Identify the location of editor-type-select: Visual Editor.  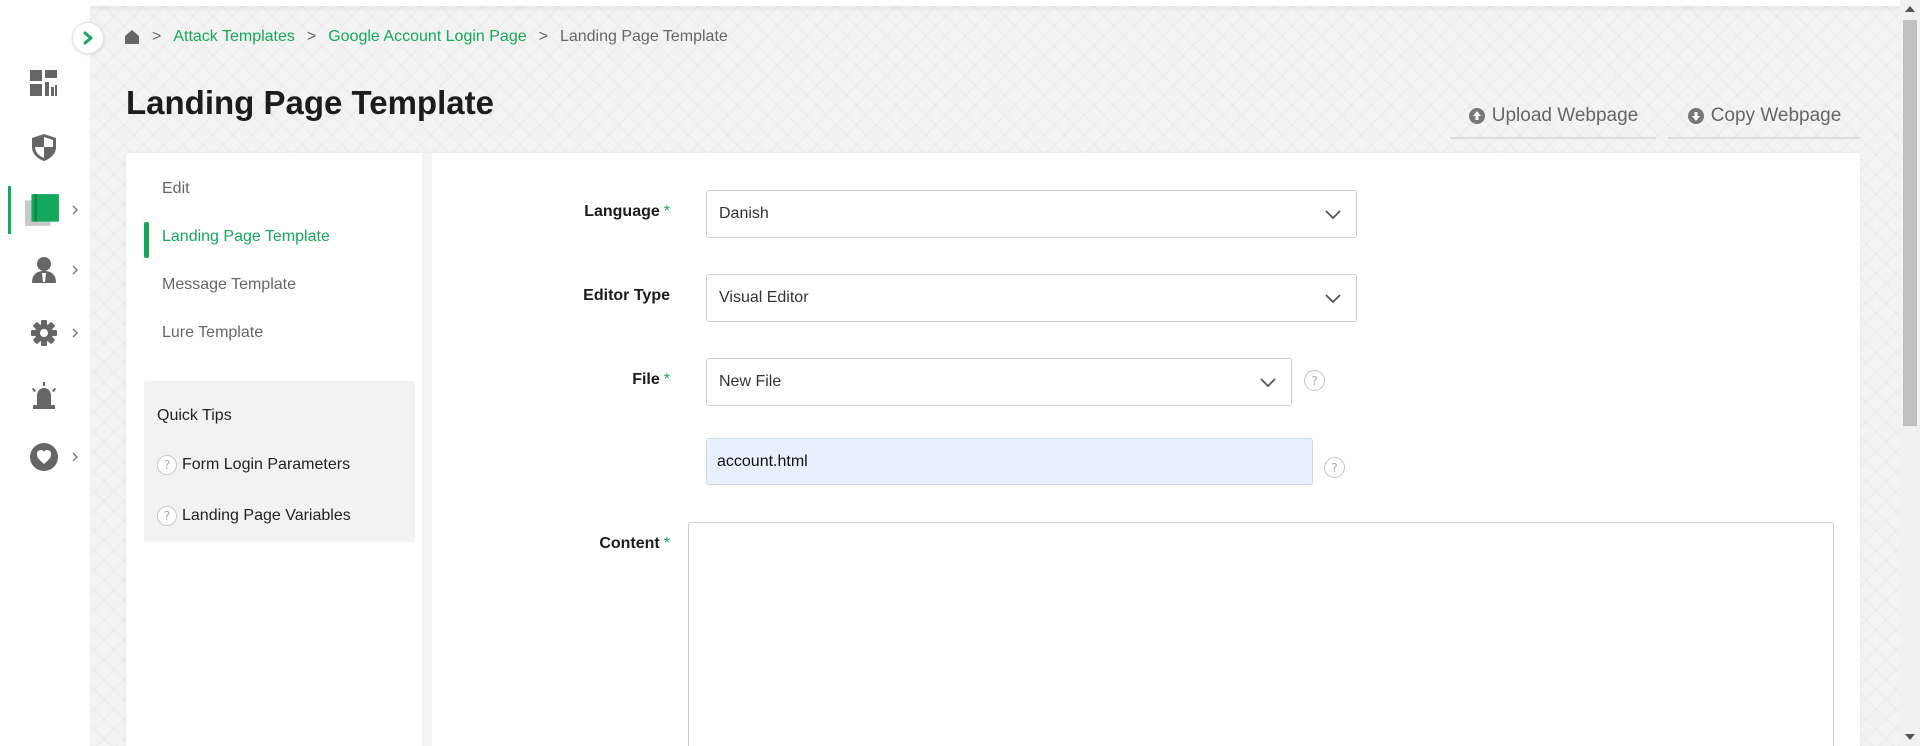
(1031, 298).